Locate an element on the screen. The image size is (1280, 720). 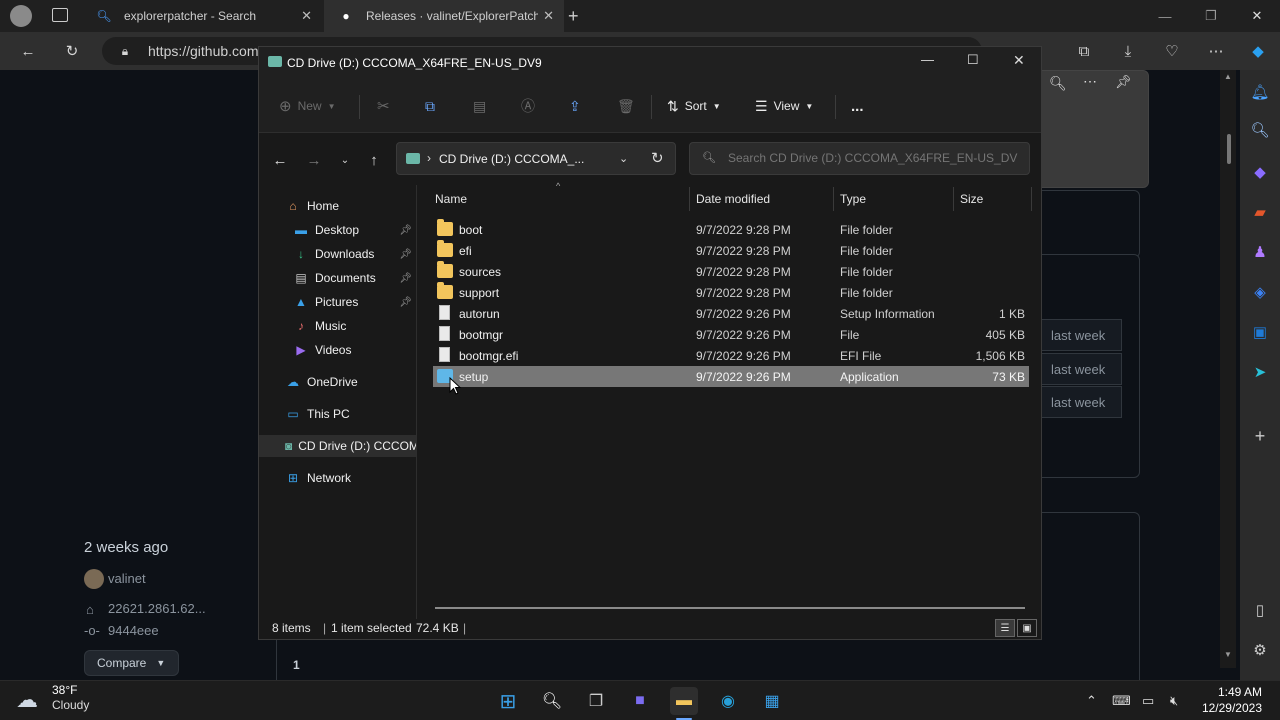
file-row: sources 9/7/2022 9:28 PM File folder is located at coordinates (731, 271).